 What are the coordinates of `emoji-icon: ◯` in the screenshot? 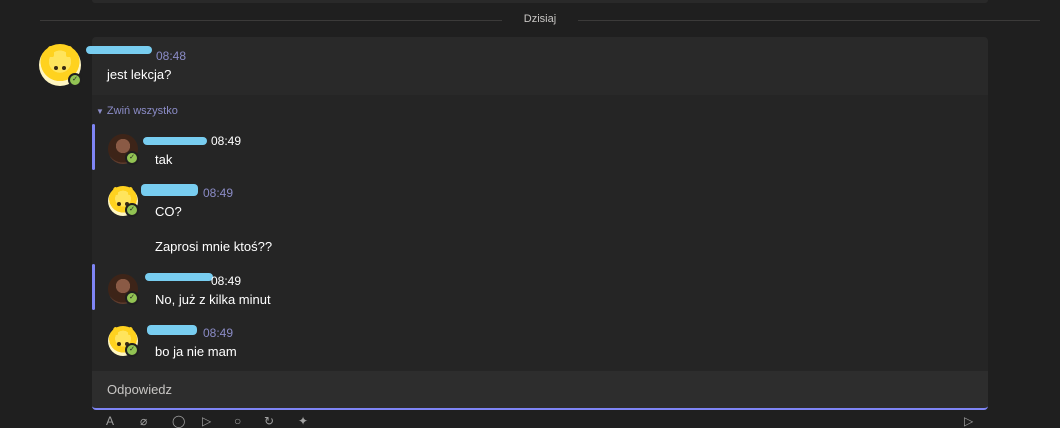 It's located at (178, 421).